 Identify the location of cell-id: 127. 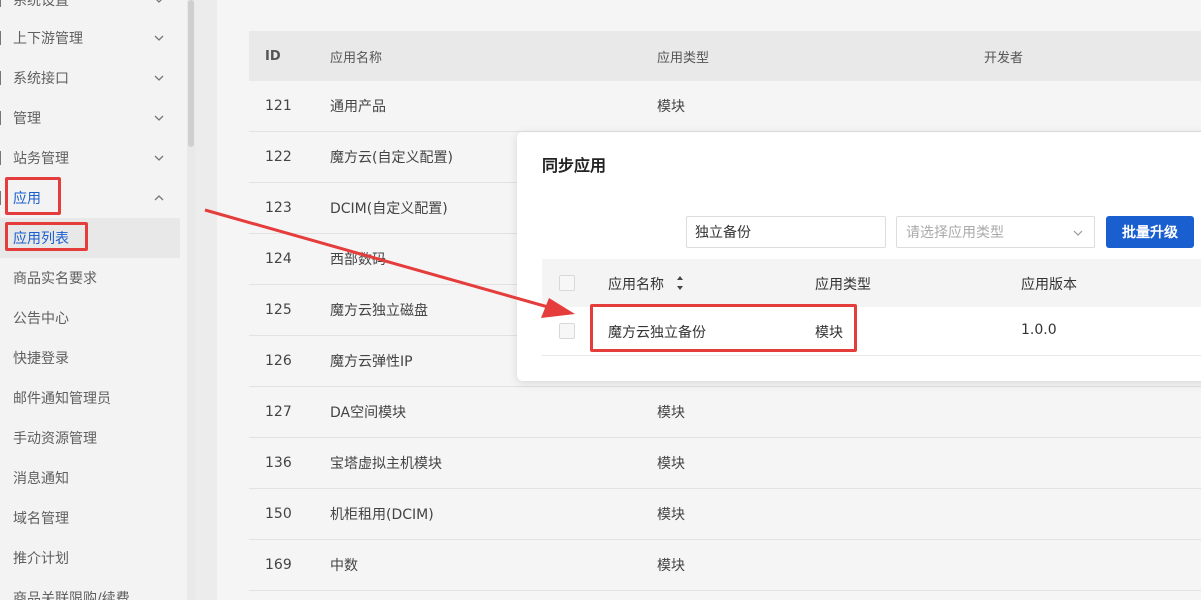
(278, 412).